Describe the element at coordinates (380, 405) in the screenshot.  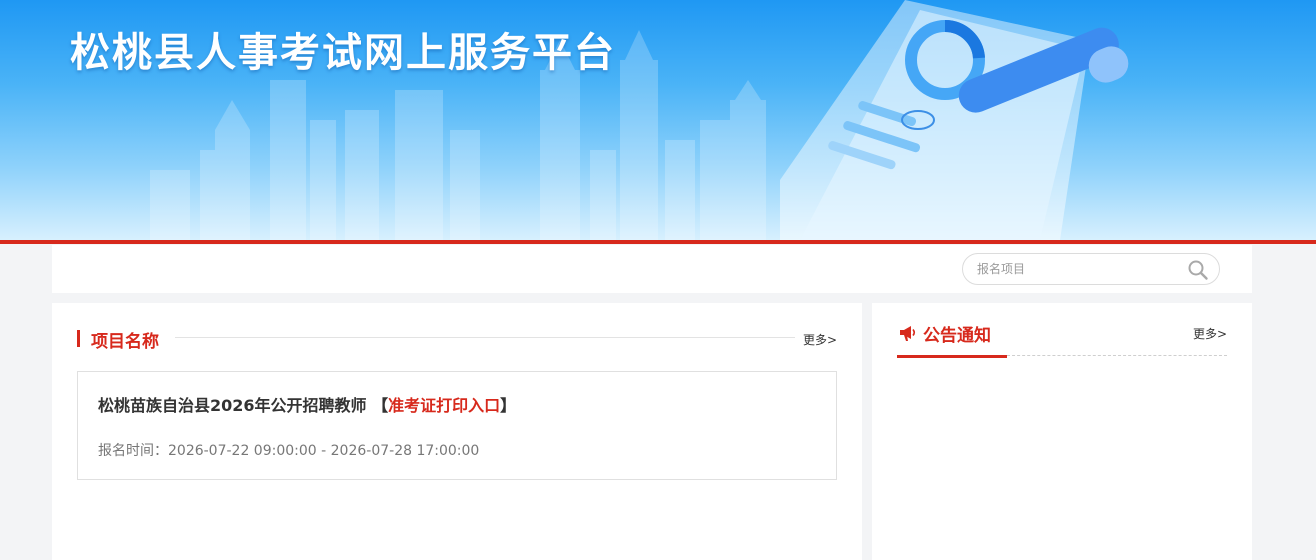
I see `bracket-open: 【` at that location.